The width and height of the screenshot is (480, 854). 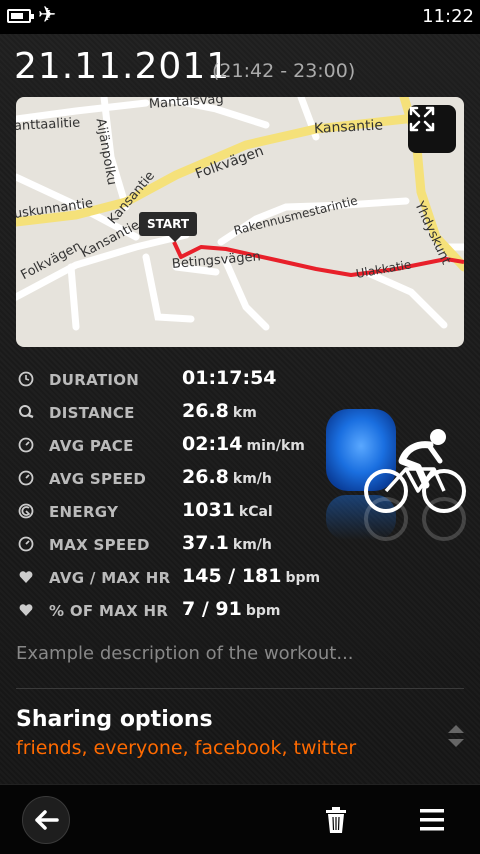 I want to click on back-button, so click(x=46, y=820).